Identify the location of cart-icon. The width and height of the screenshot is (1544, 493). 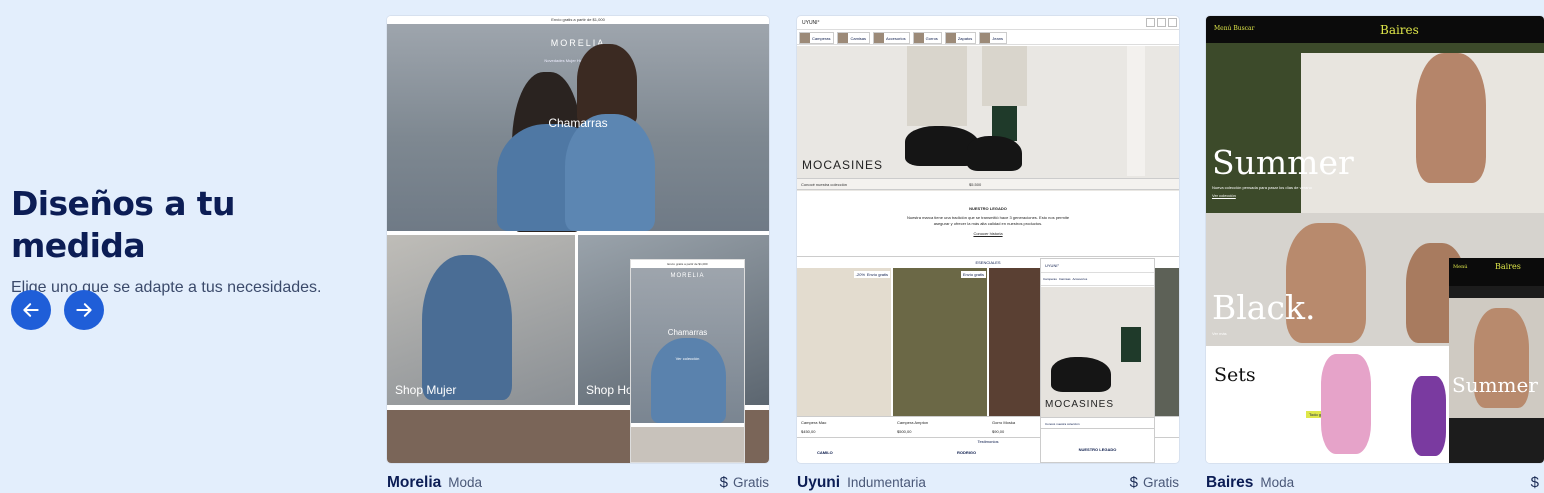
(1161, 22).